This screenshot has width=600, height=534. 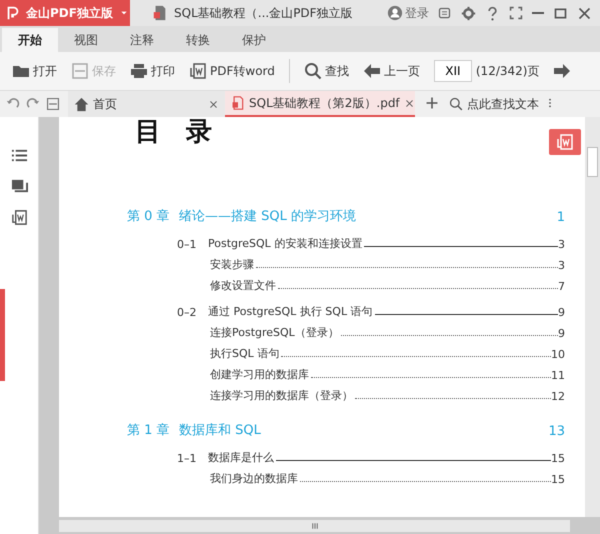 I want to click on toolbar-button: PDF转word, so click(x=232, y=71).